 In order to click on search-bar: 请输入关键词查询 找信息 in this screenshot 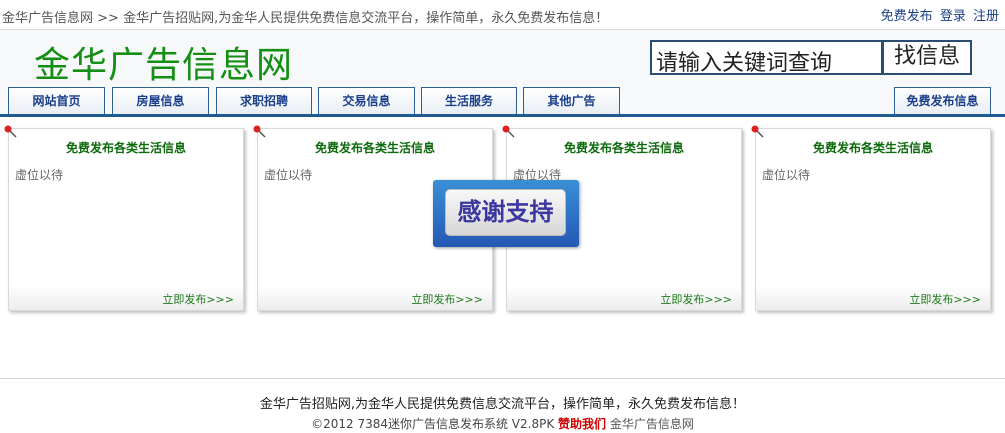, I will do `click(811, 57)`.